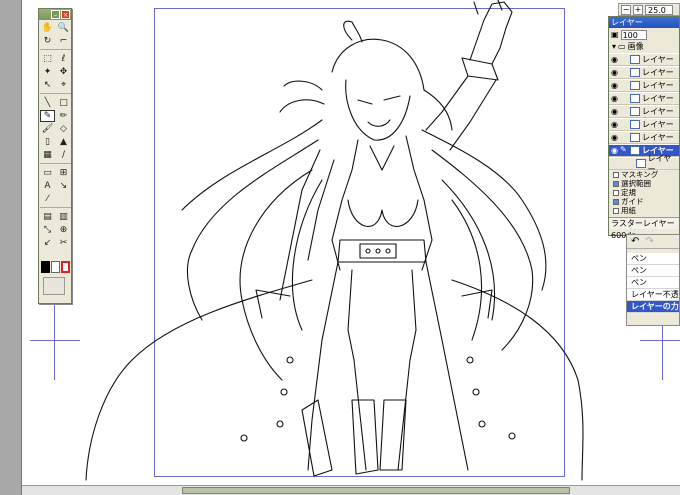  Describe the element at coordinates (626, 9) in the screenshot. I see `zoom-out-button: −` at that location.